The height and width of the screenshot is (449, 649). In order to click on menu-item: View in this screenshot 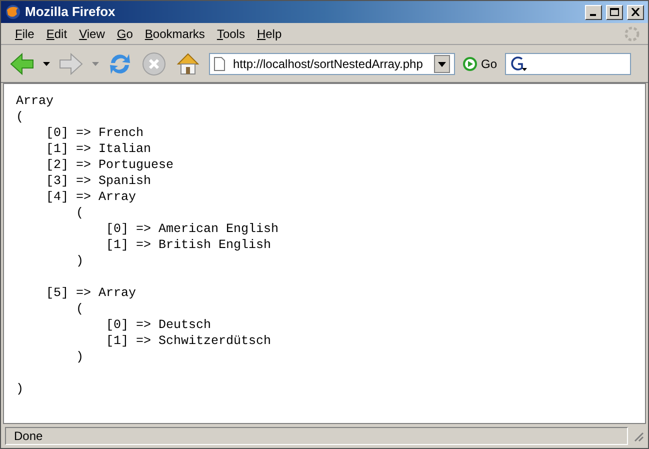, I will do `click(92, 33)`.